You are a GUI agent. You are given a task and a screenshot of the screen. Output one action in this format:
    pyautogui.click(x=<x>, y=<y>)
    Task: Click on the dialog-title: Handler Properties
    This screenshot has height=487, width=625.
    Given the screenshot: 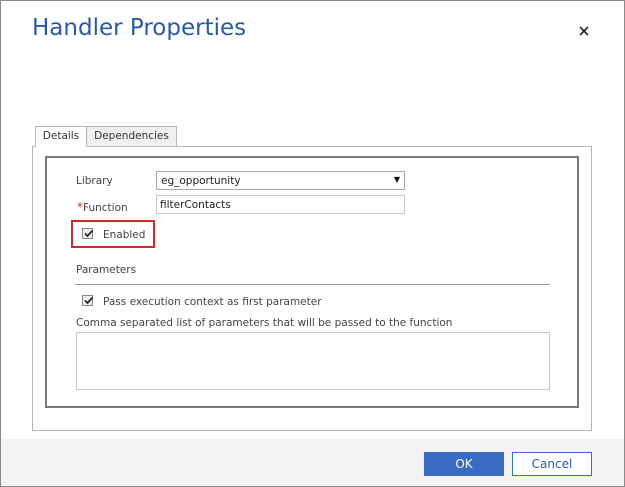 What is the action you would take?
    pyautogui.click(x=139, y=28)
    